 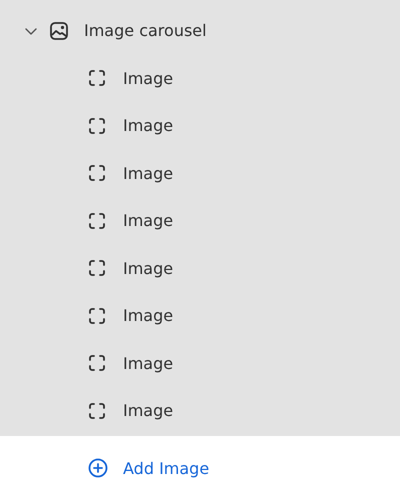 What do you see at coordinates (59, 30) in the screenshot?
I see `image-icon` at bounding box center [59, 30].